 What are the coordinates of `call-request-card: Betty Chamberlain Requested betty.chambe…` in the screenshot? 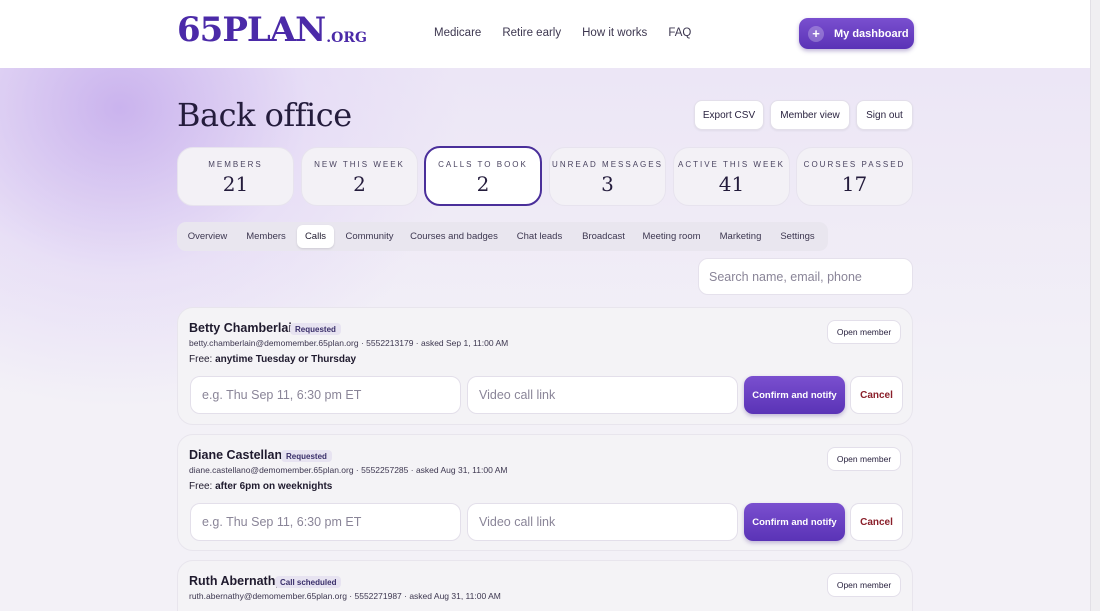 It's located at (545, 366).